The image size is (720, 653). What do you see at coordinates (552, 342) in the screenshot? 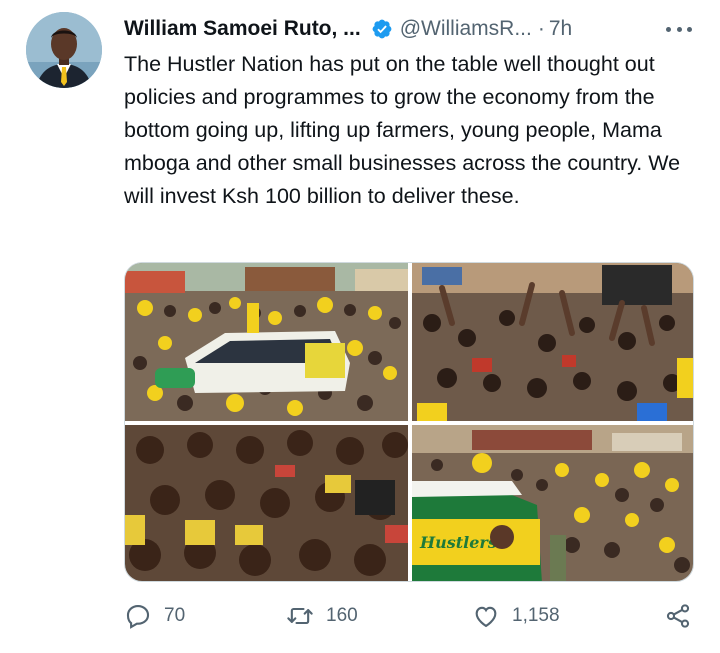
I see `photo-crowd-hands` at bounding box center [552, 342].